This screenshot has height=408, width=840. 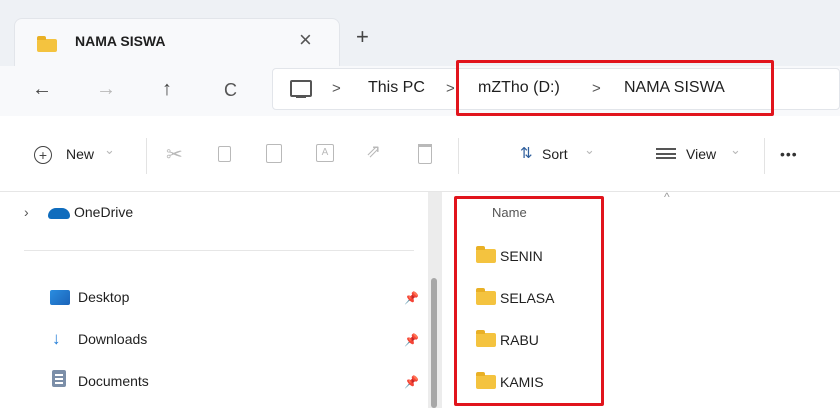 I want to click on new-button-label: New, so click(x=80, y=154).